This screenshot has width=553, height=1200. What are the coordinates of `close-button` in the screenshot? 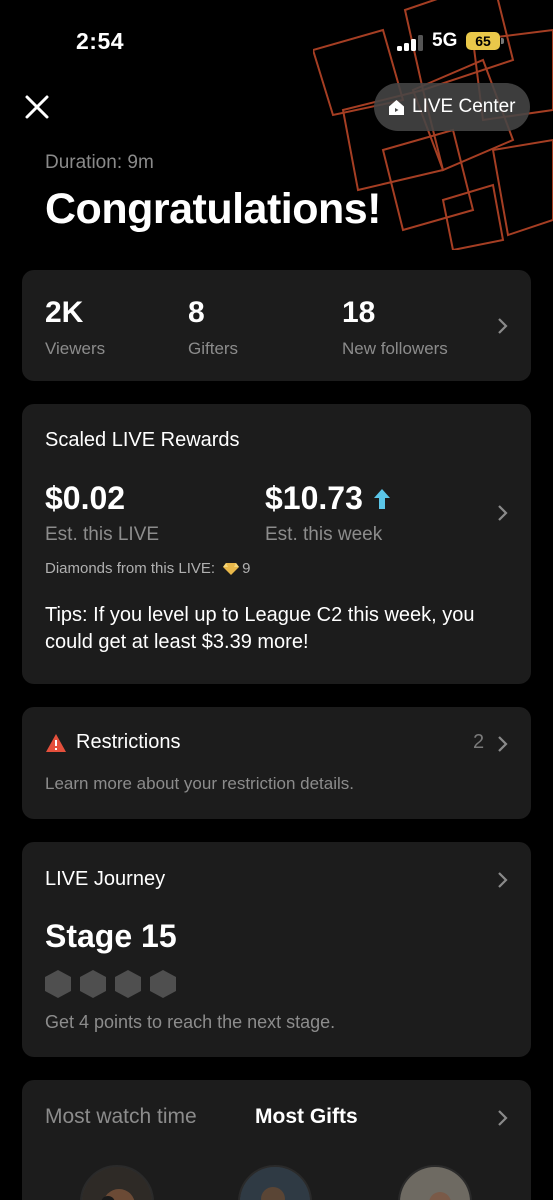 It's located at (37, 107).